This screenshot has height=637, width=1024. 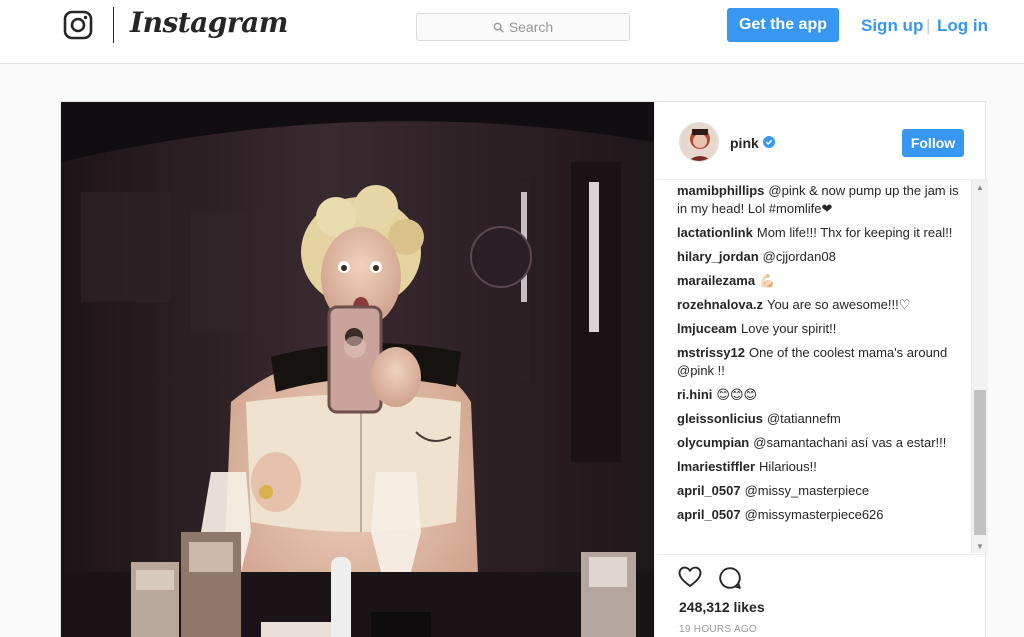 I want to click on search-placeholder: Search, so click(x=531, y=27).